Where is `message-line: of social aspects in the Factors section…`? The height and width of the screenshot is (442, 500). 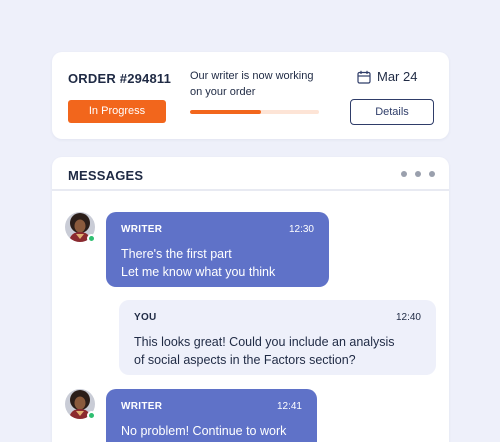 message-line: of social aspects in the Factors section… is located at coordinates (245, 360).